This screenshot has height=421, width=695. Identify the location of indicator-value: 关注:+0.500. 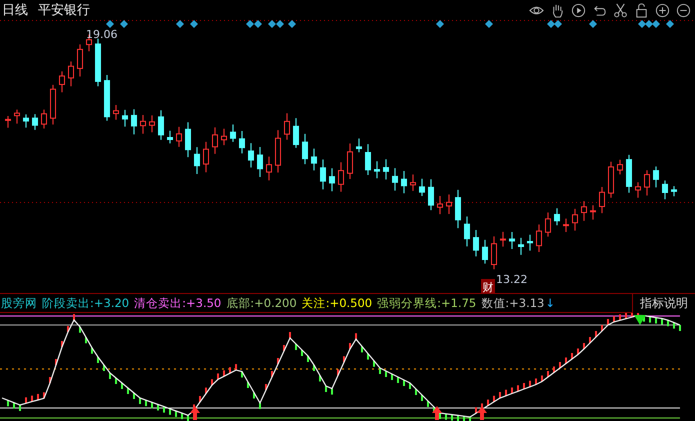
(337, 303).